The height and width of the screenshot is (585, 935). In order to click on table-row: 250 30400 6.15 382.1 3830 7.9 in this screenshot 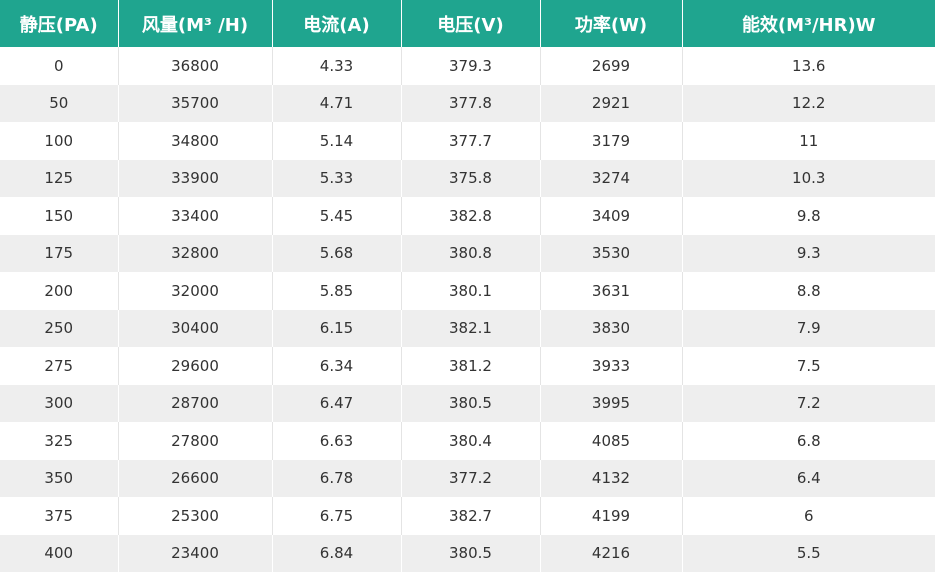, I will do `click(467, 328)`.